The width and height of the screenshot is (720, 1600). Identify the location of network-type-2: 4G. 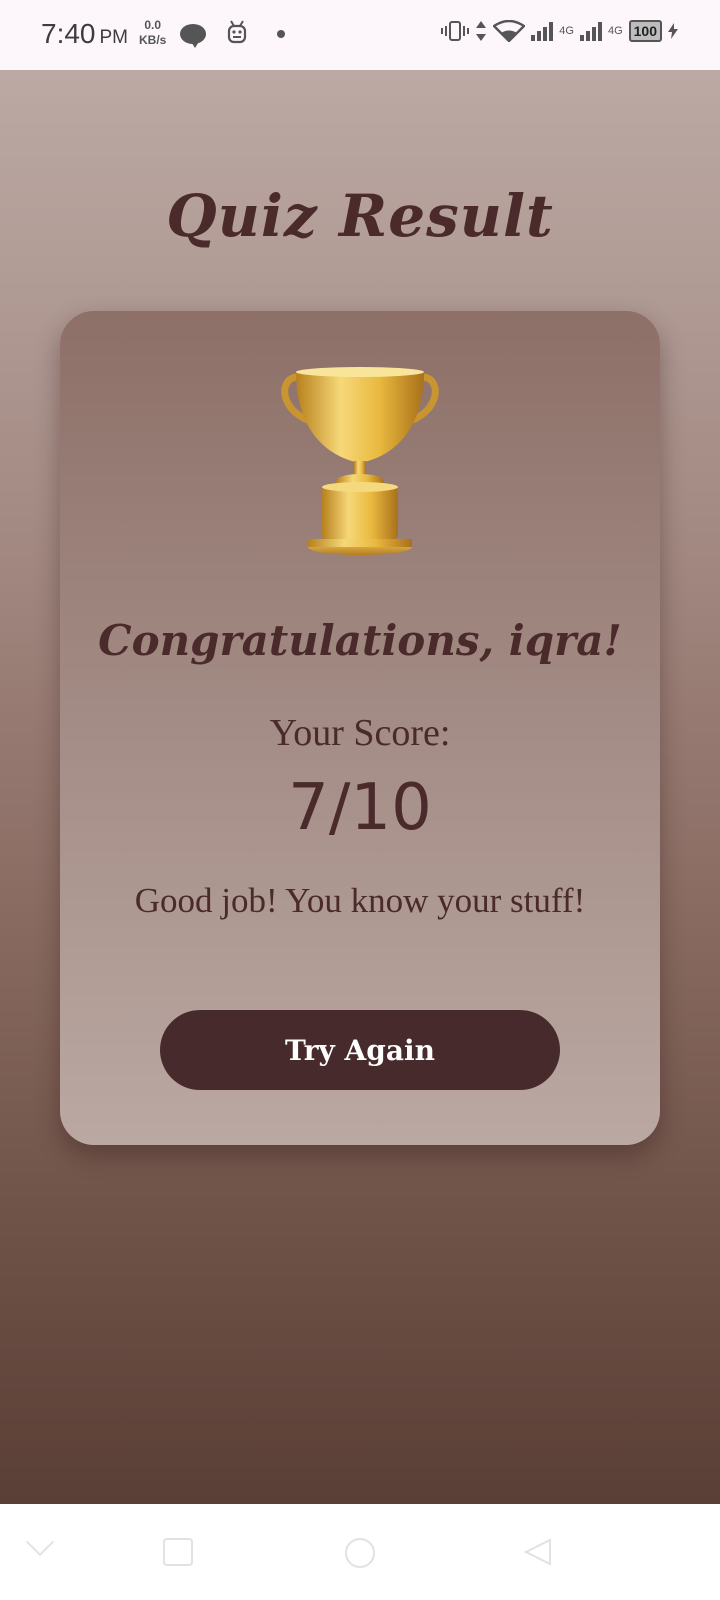
(615, 31).